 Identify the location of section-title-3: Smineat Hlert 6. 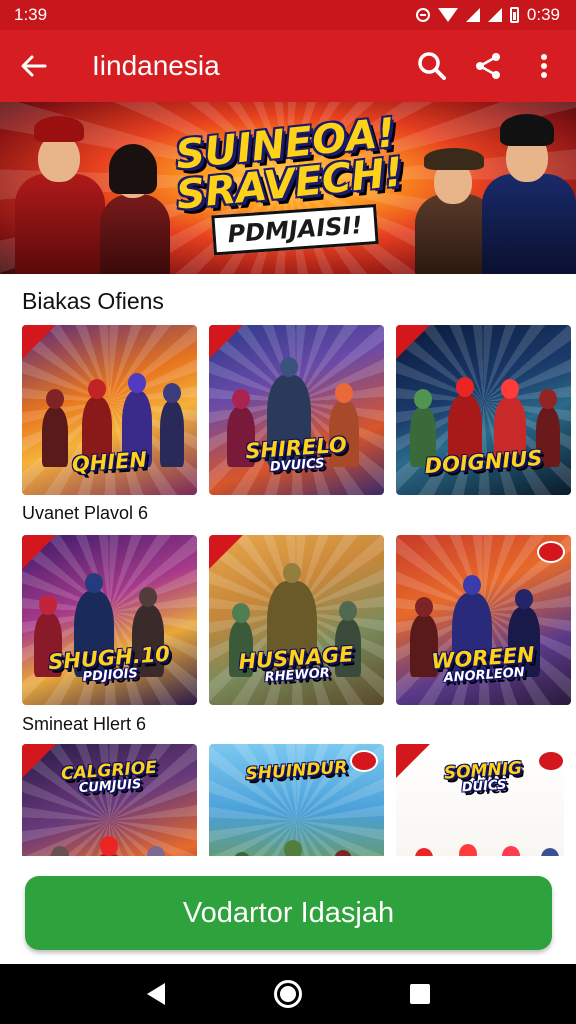
(84, 724).